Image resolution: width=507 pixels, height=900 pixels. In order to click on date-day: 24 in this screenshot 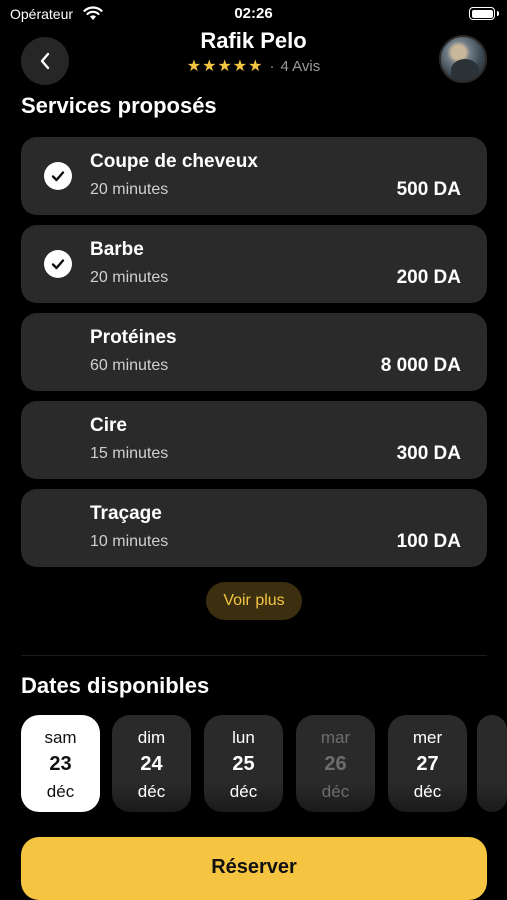, I will do `click(151, 764)`.